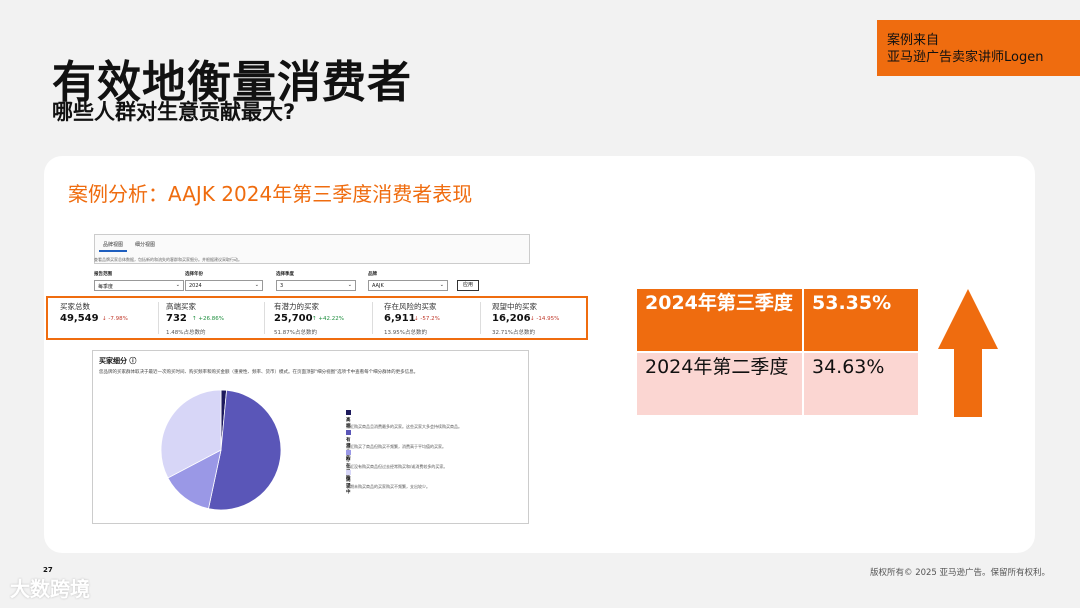 The width and height of the screenshot is (1080, 608). What do you see at coordinates (221, 450) in the screenshot?
I see `segments-pie-chart` at bounding box center [221, 450].